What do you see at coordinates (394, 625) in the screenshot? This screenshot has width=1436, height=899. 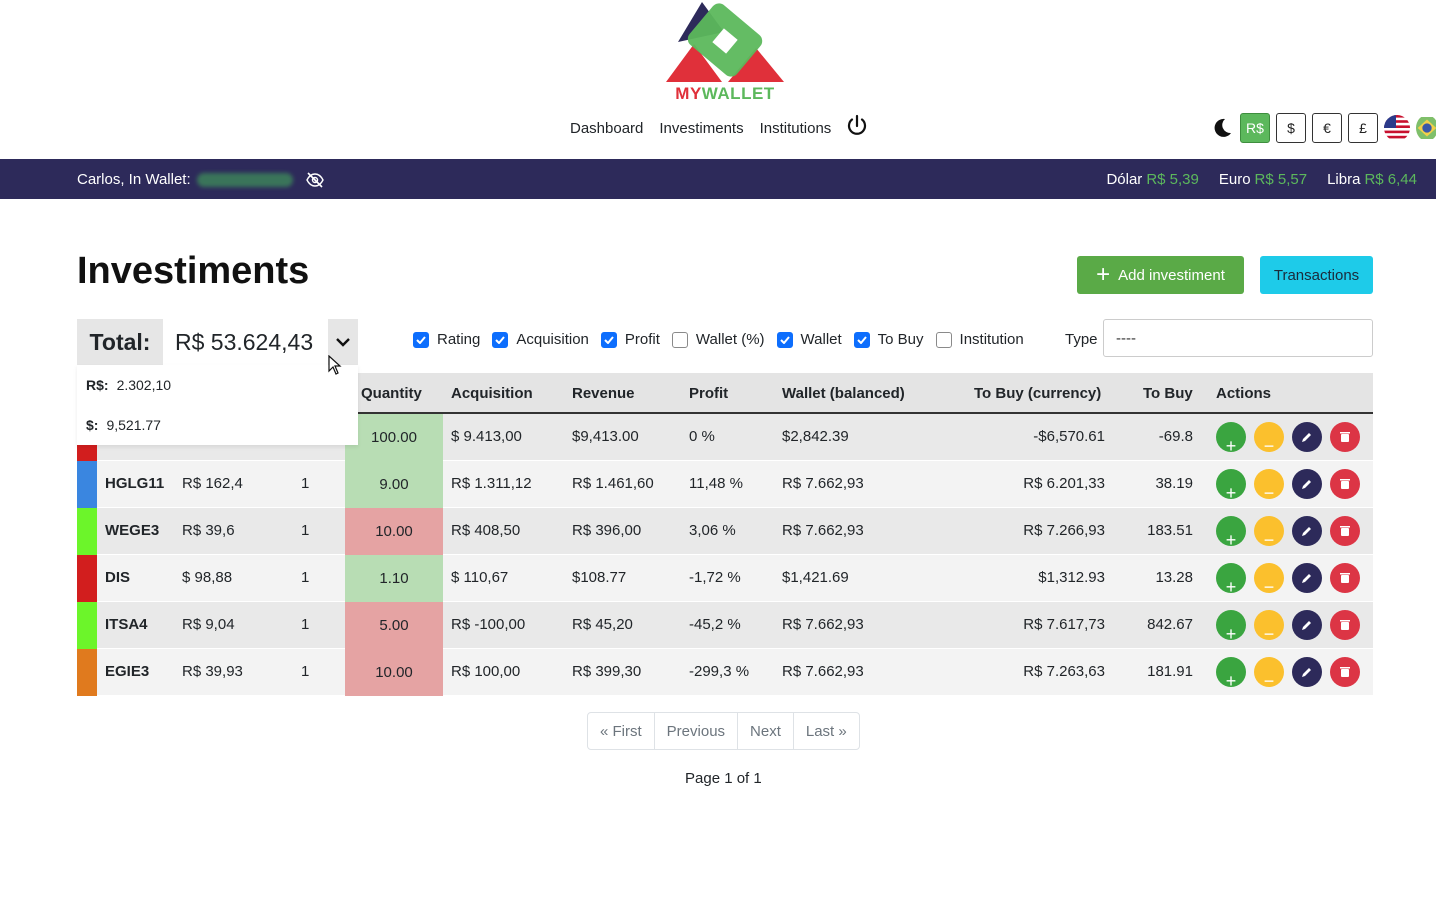 I see `quantity-cell: 5.00` at bounding box center [394, 625].